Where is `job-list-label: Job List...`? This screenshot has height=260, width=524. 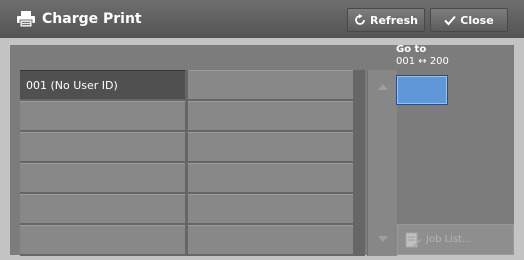 job-list-label: Job List... is located at coordinates (449, 239).